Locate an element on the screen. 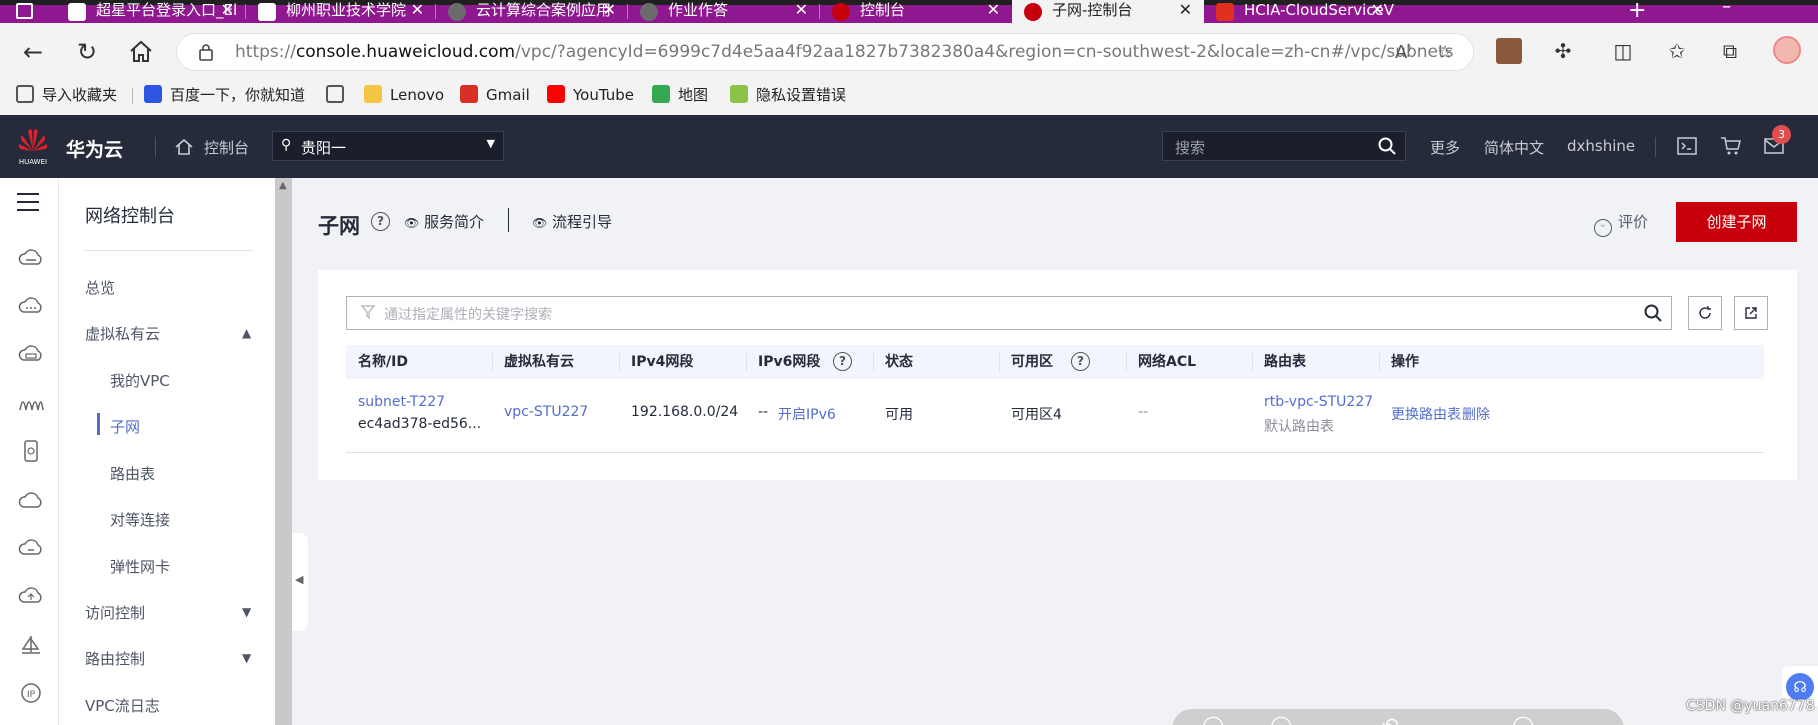 This screenshot has height=725, width=1818. filter-search-input: 通过指定属性的关键字搜索 is located at coordinates (1009, 313).